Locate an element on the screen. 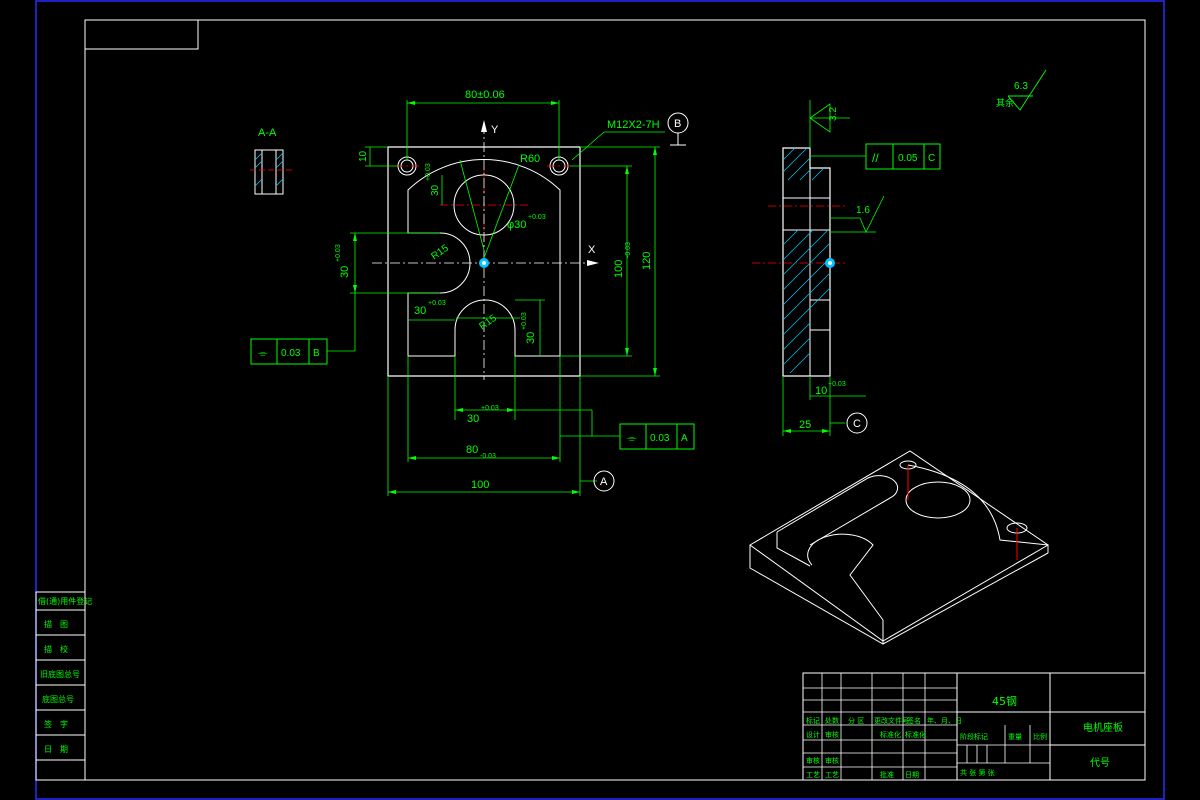  side-panel-item: 日 期 is located at coordinates (56, 749).